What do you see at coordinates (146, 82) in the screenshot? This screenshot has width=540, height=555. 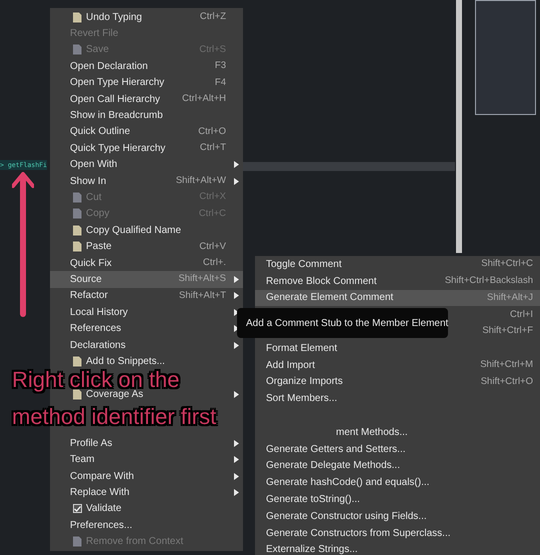 I see `menu-item: Open Type Hierarchy F4` at bounding box center [146, 82].